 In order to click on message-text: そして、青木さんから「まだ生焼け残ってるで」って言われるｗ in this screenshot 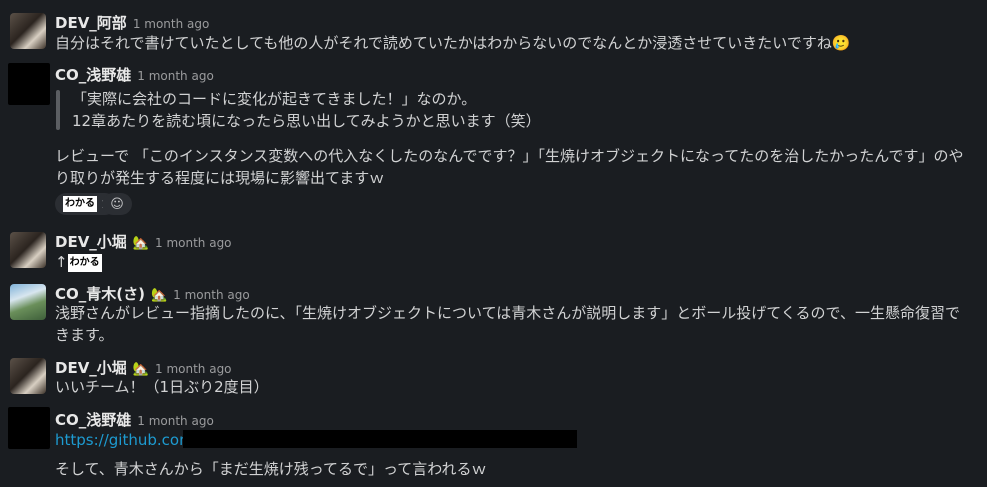, I will do `click(271, 469)`.